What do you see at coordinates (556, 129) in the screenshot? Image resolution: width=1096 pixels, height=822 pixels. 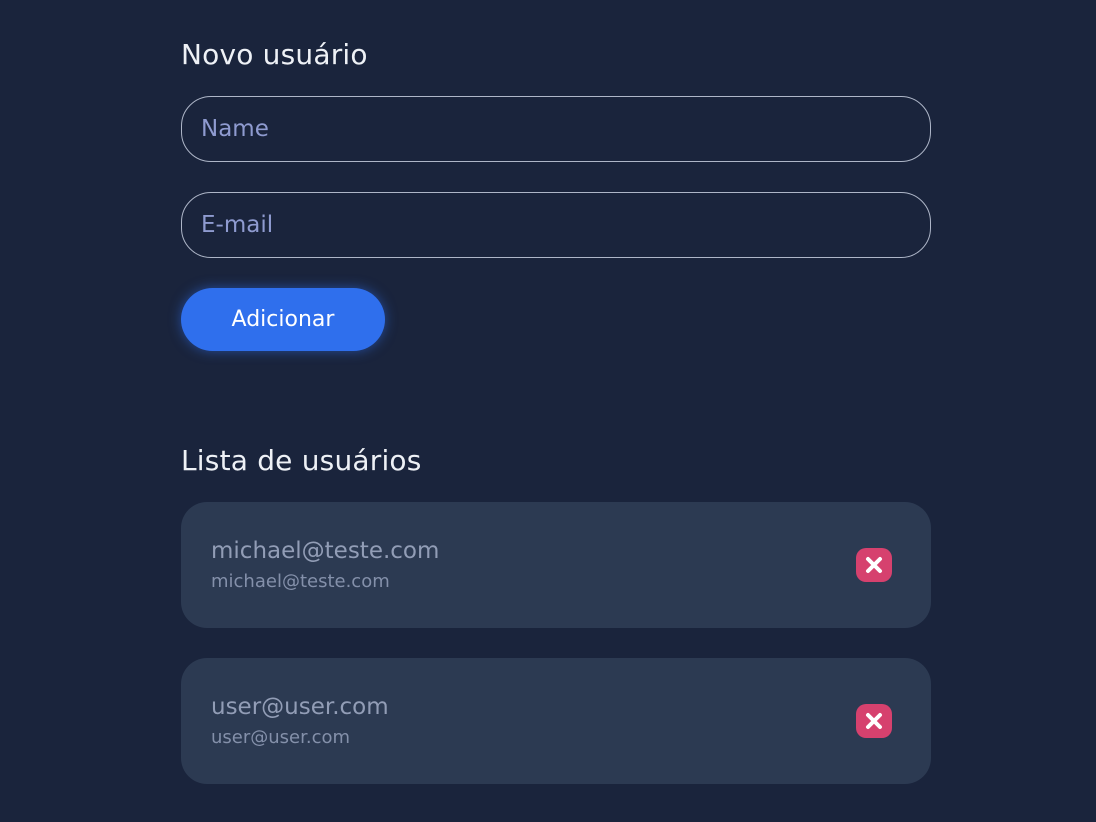 I see `name-input` at bounding box center [556, 129].